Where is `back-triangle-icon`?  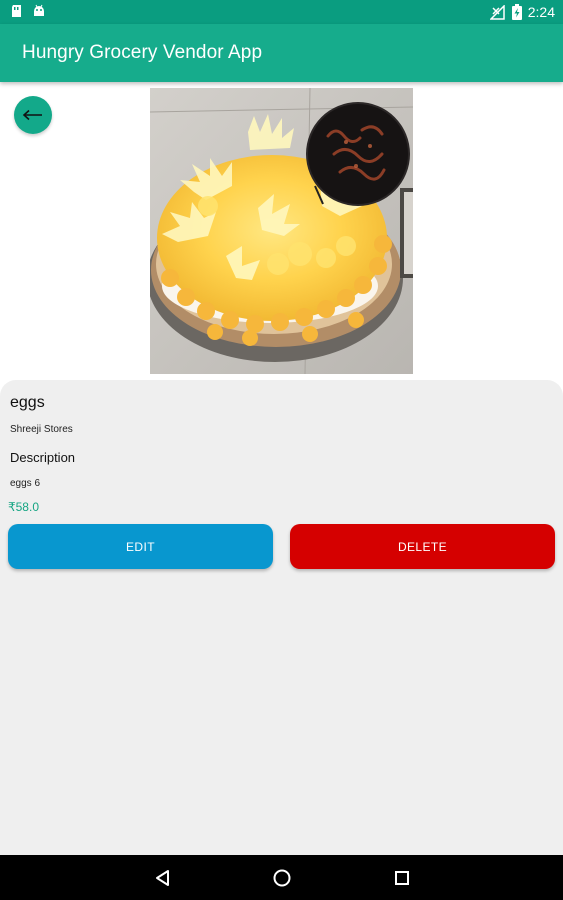
back-triangle-icon is located at coordinates (162, 878).